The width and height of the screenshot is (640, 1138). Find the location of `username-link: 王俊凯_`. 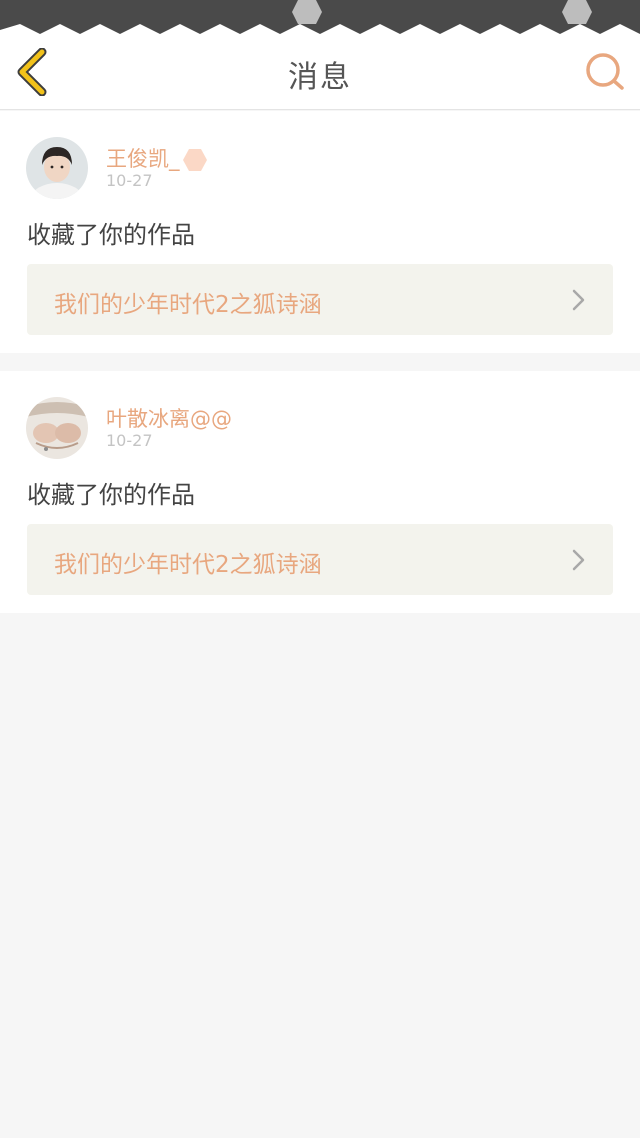

username-link: 王俊凯_ is located at coordinates (157, 158).